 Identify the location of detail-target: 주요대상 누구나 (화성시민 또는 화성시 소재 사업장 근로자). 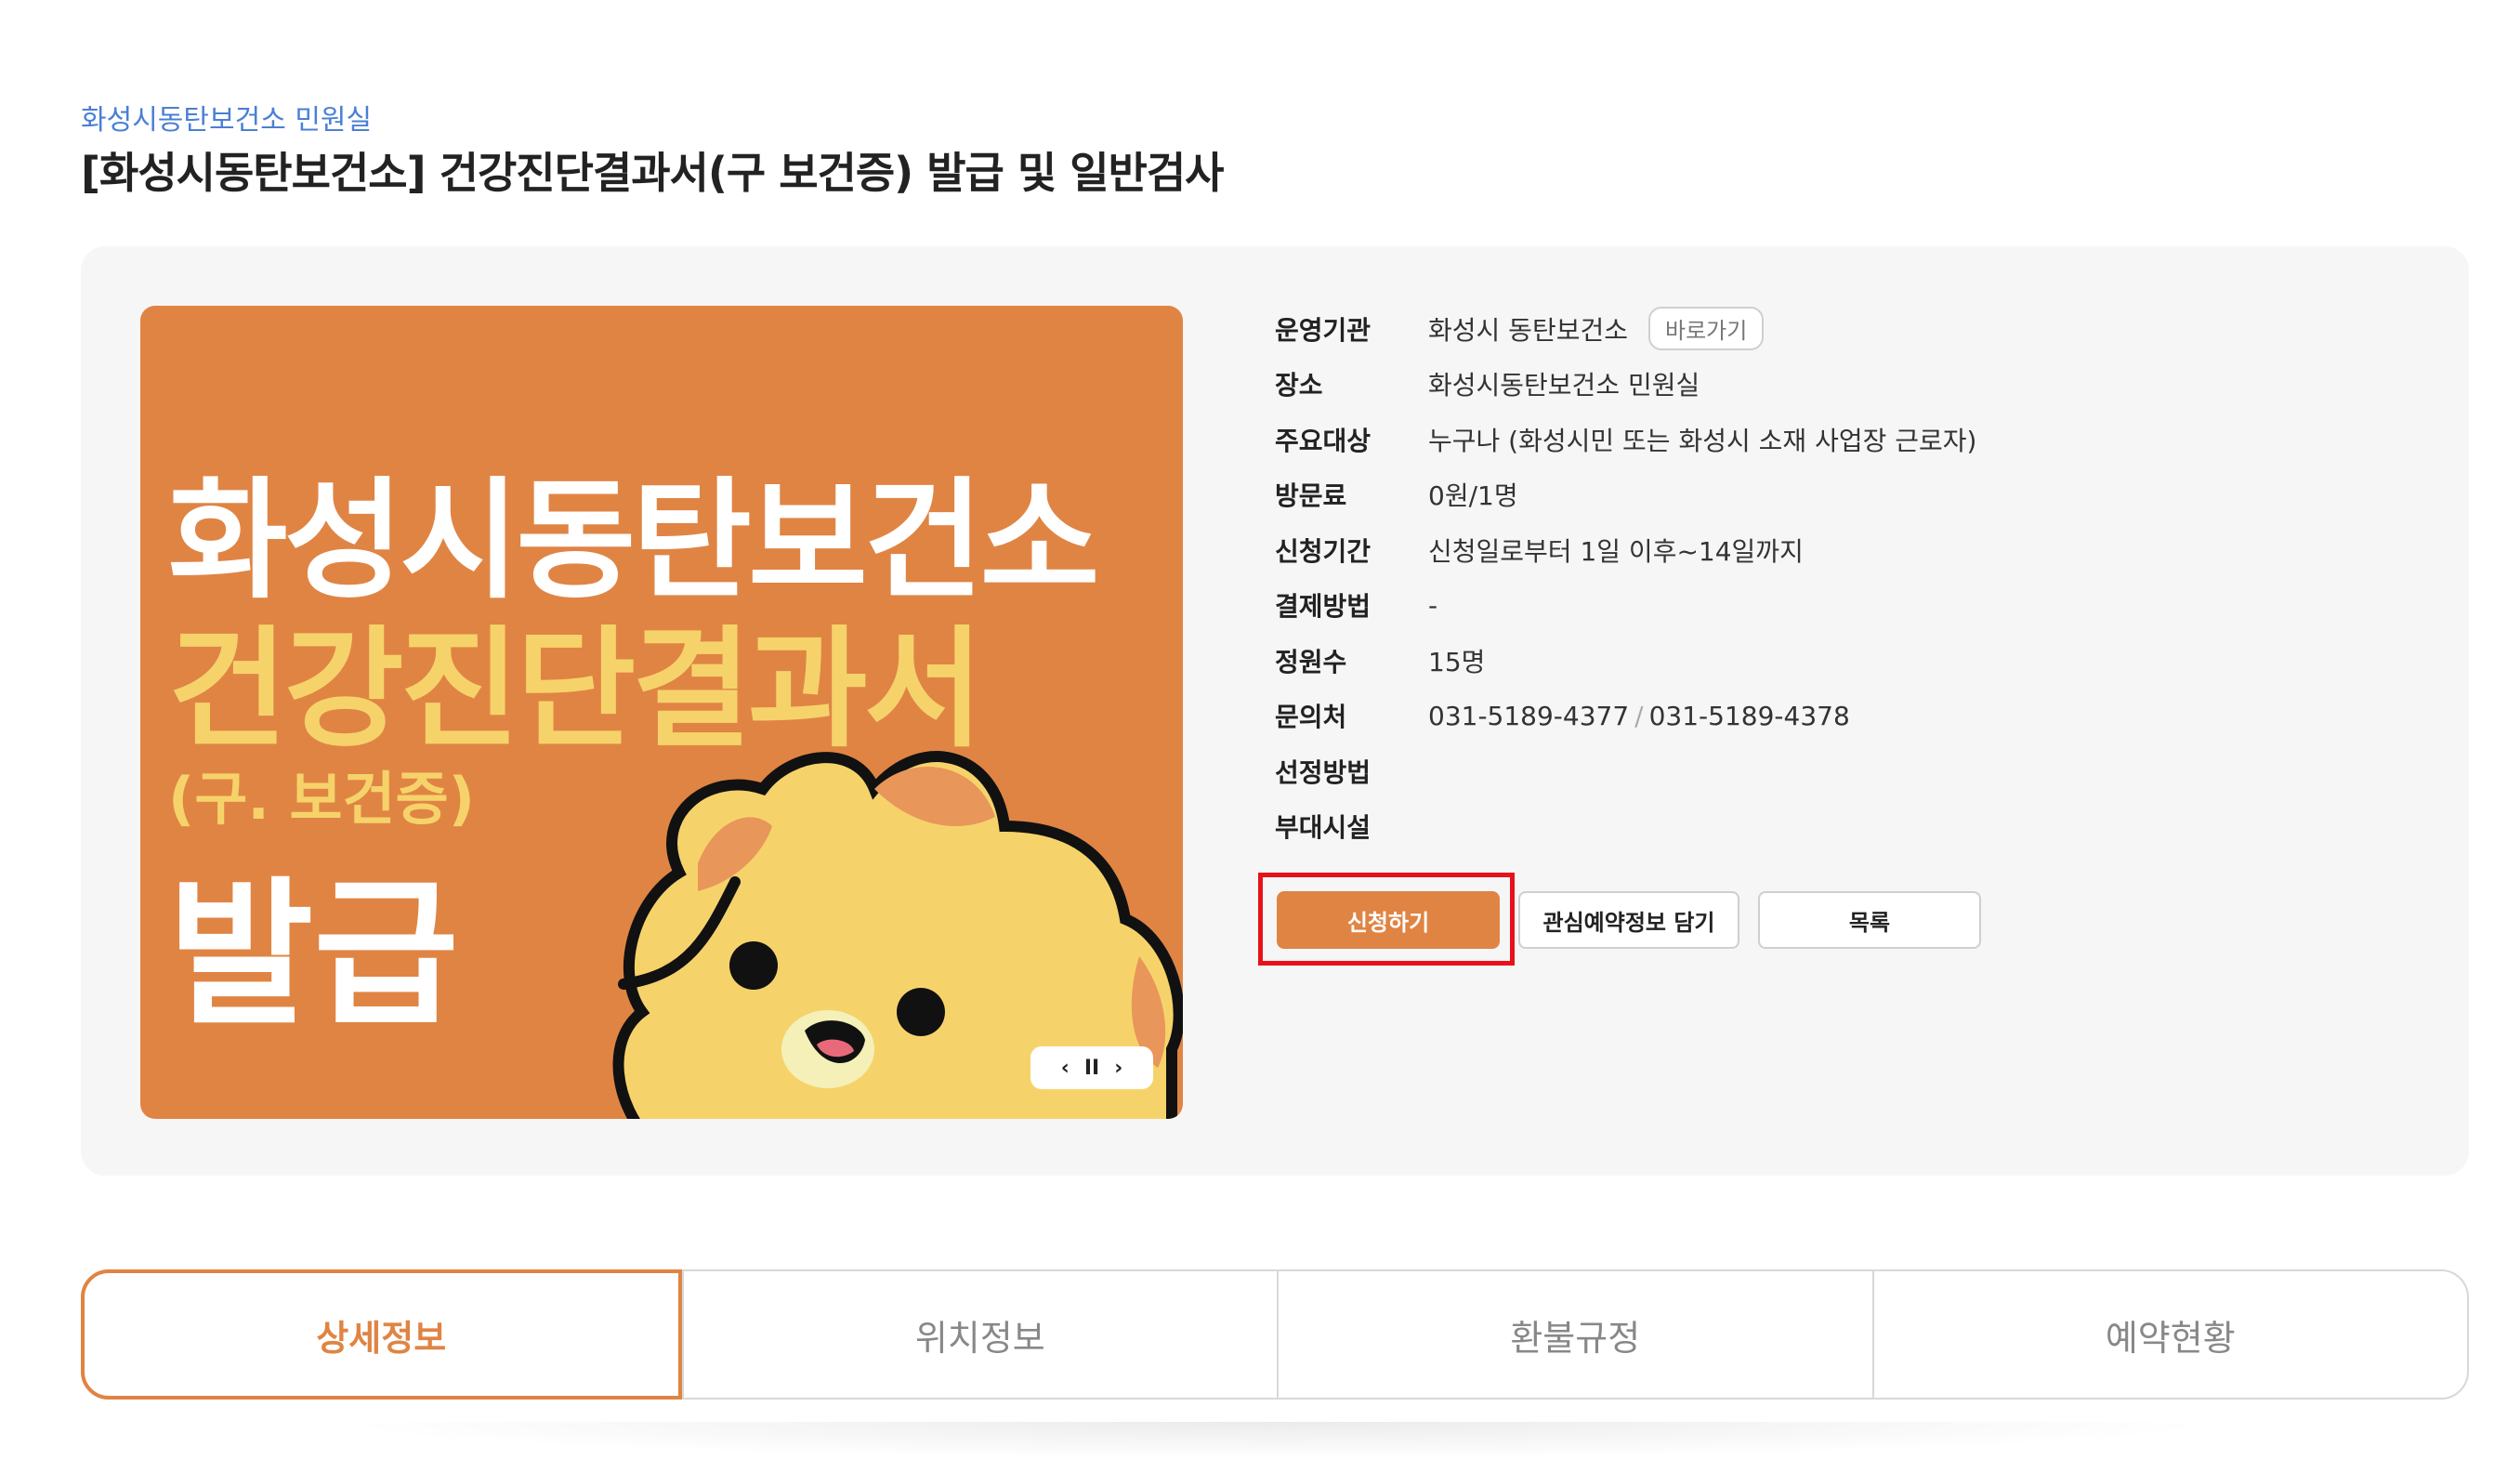
(1832, 440).